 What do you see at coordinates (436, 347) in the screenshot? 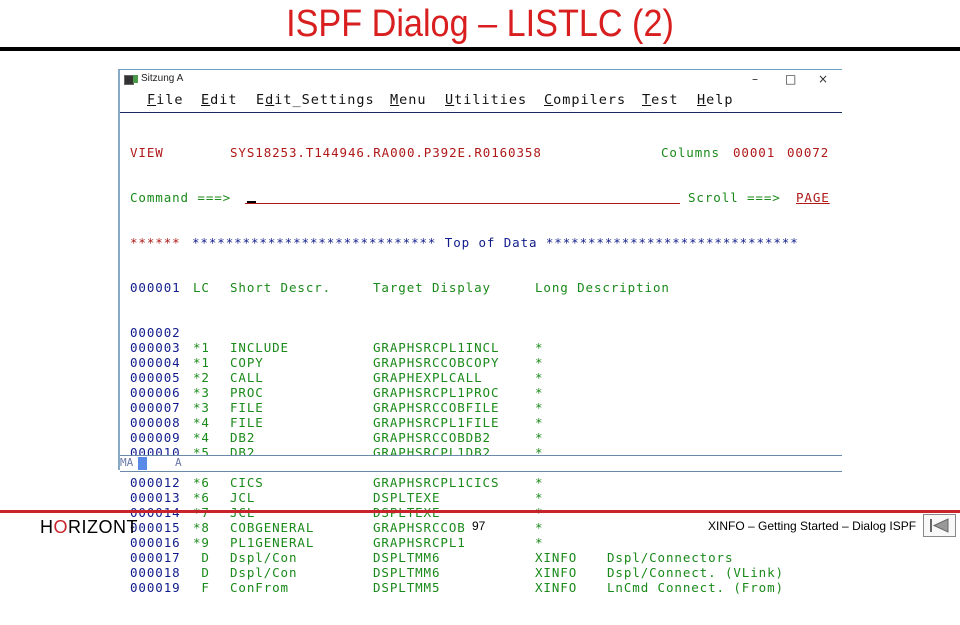
I see `target-display: GRAPHSRCPL1INCL` at bounding box center [436, 347].